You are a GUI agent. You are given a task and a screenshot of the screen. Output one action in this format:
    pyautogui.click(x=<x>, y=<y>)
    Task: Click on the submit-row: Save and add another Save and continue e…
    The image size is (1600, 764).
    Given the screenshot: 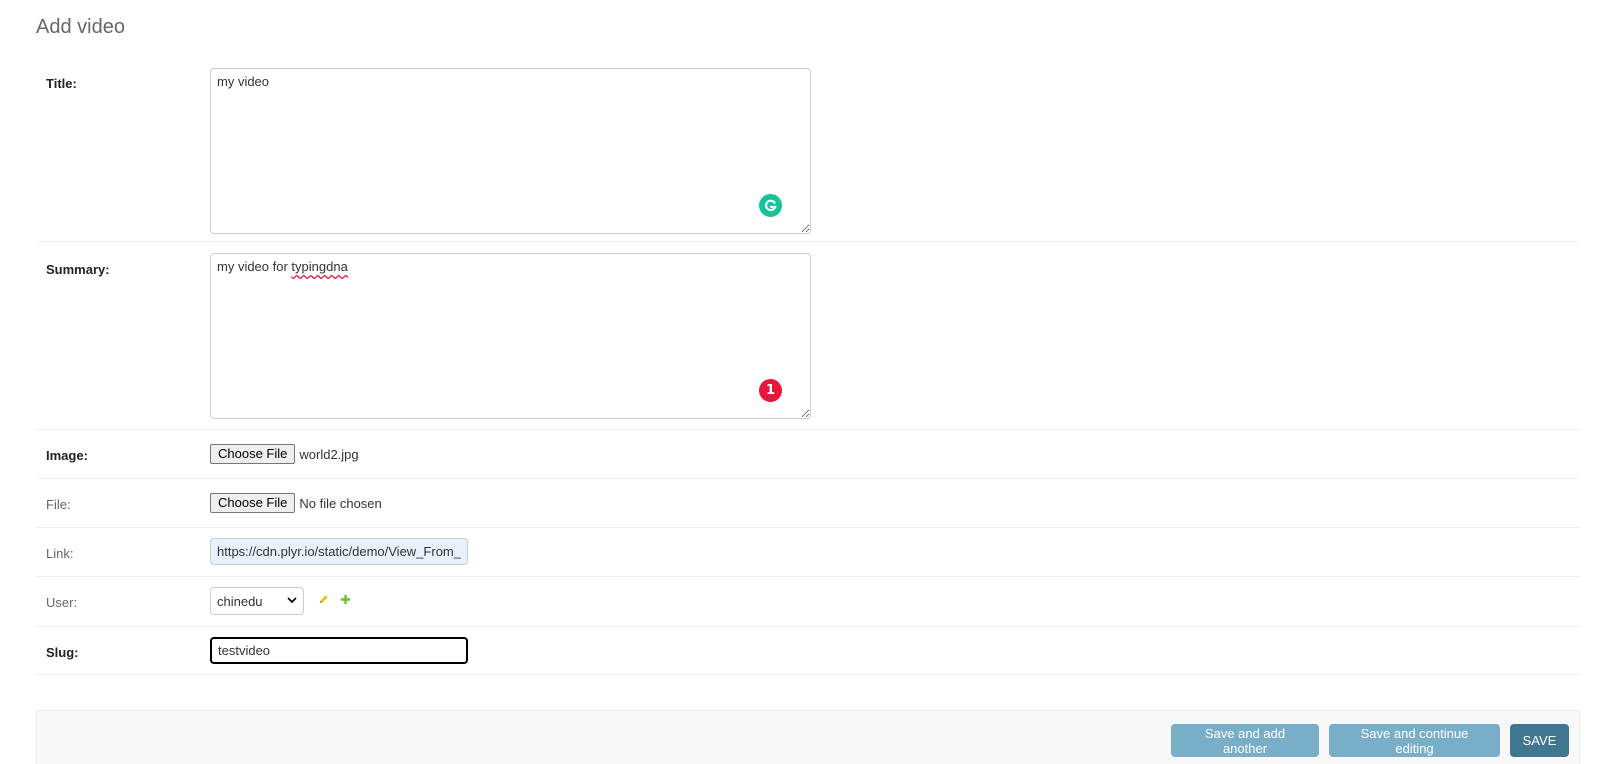 What is the action you would take?
    pyautogui.click(x=808, y=737)
    